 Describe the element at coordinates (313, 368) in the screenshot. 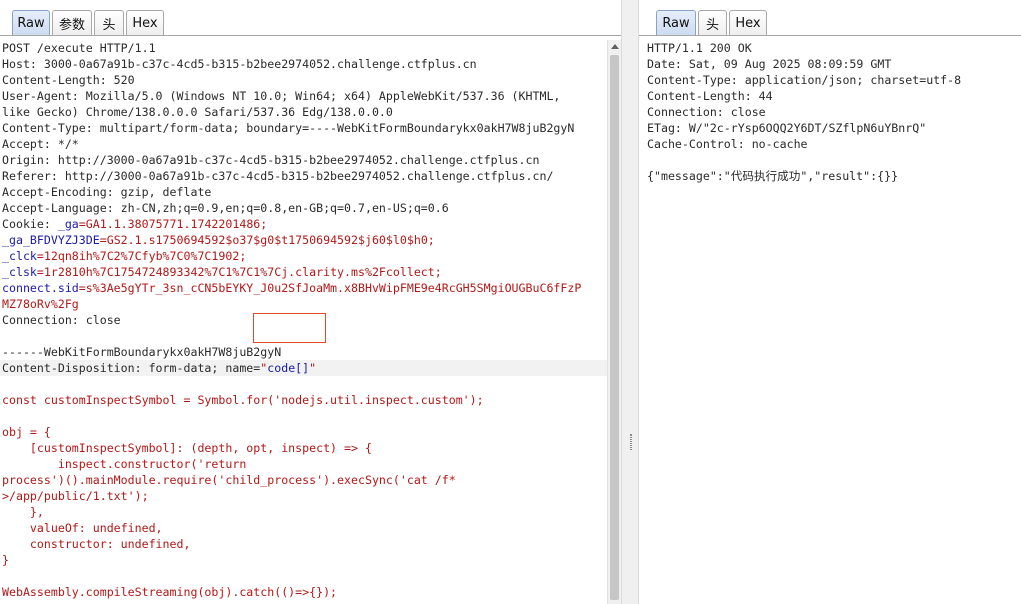

I see `request-line-text: "` at that location.